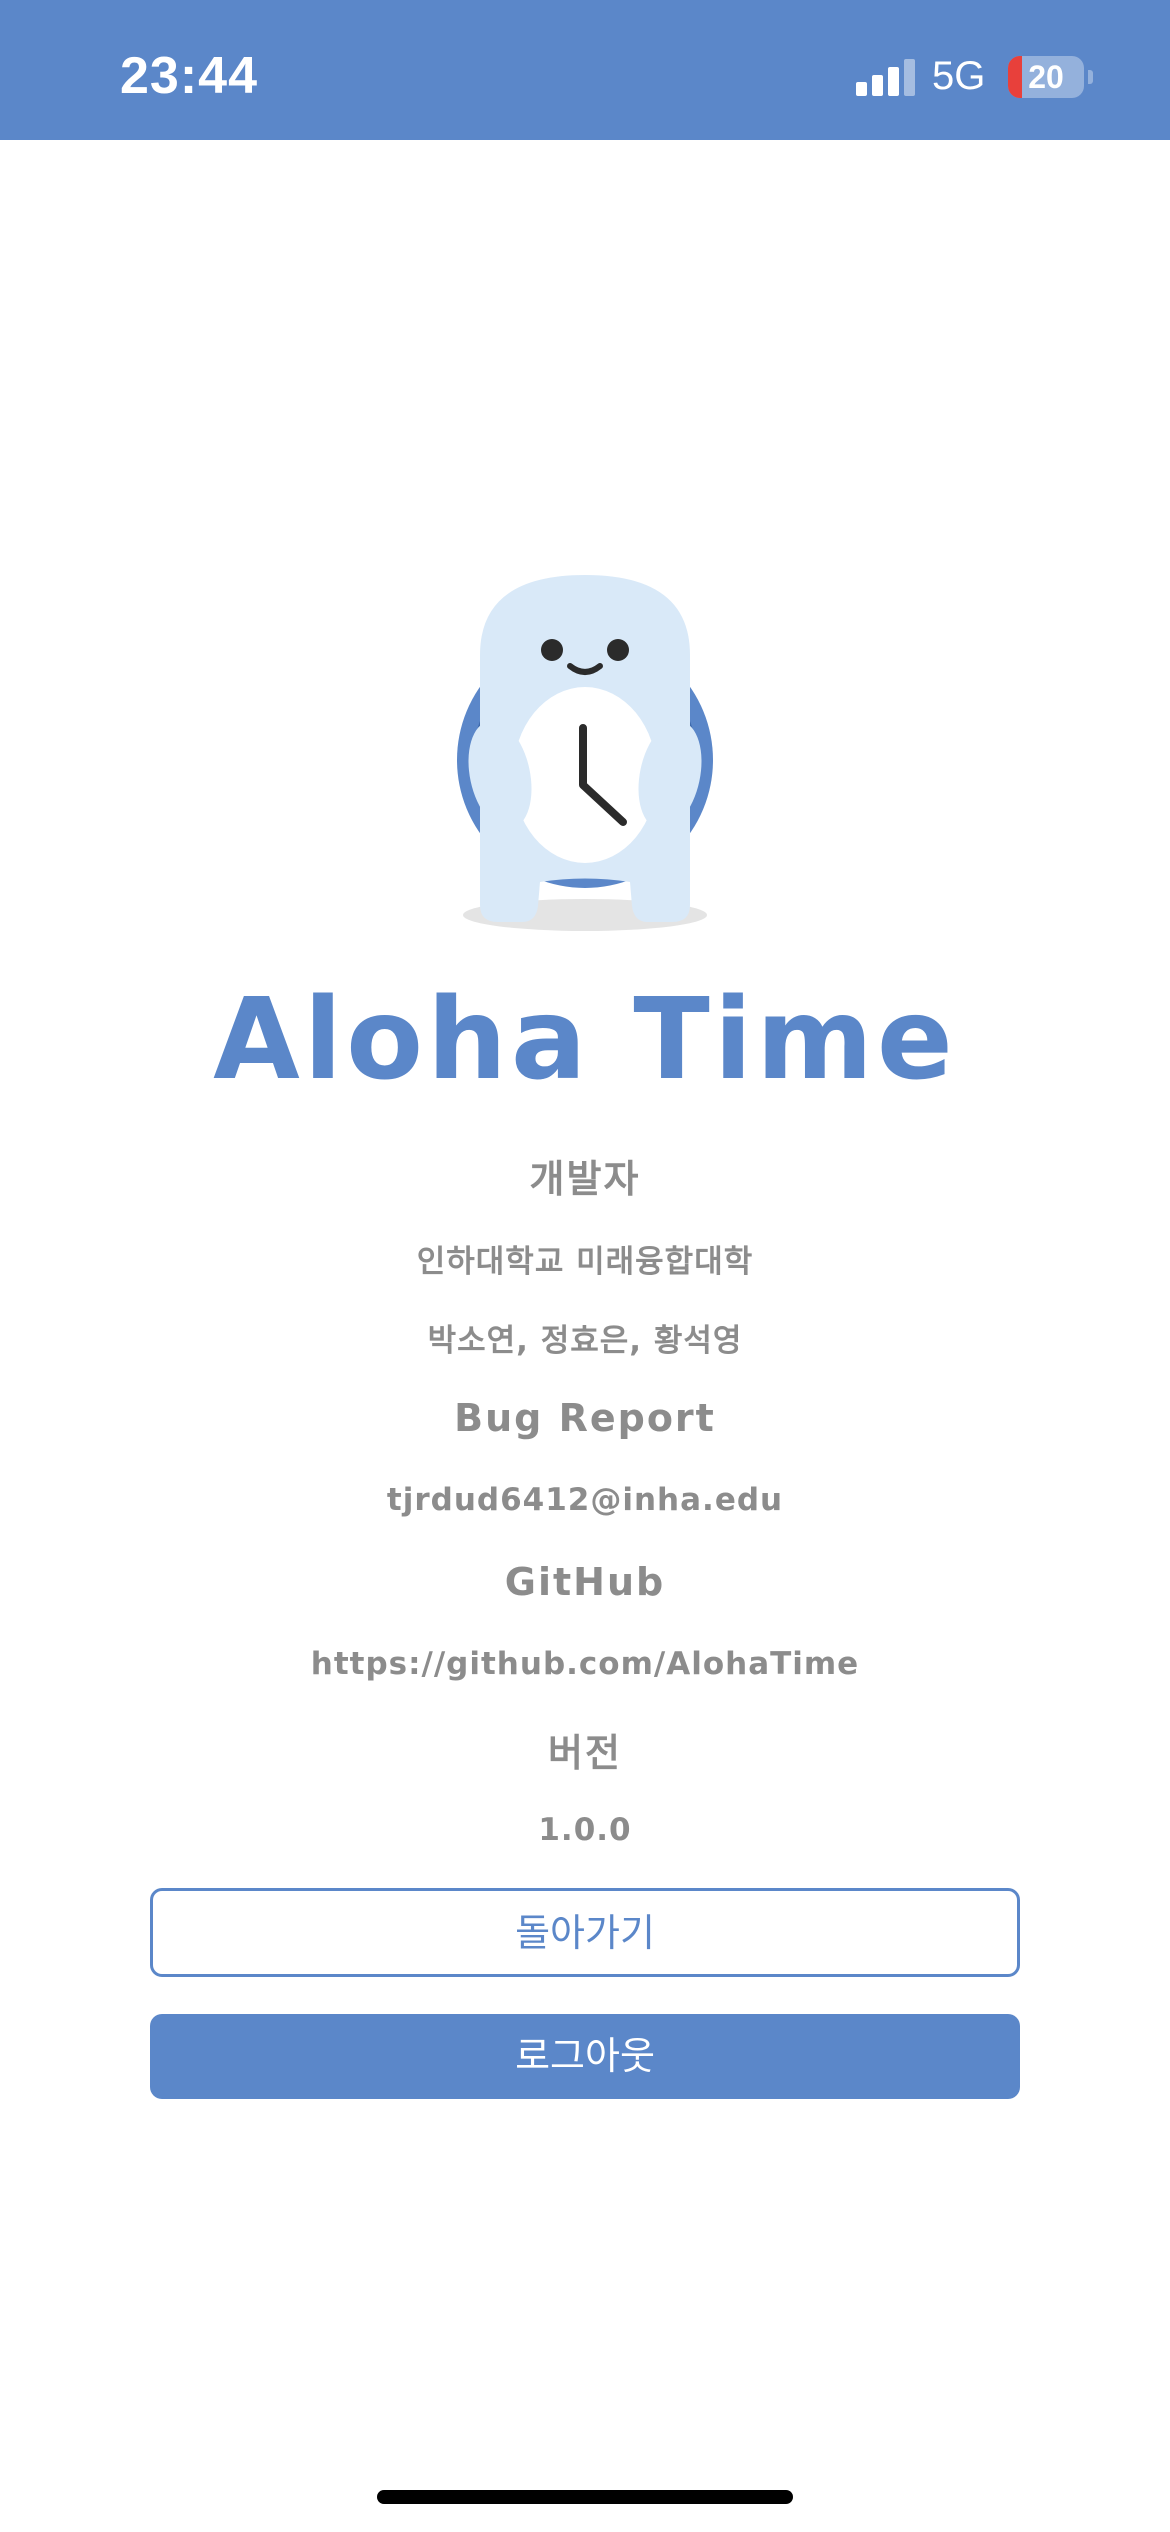 This screenshot has width=1170, height=2532. I want to click on version-heading: 버전, so click(585, 1753).